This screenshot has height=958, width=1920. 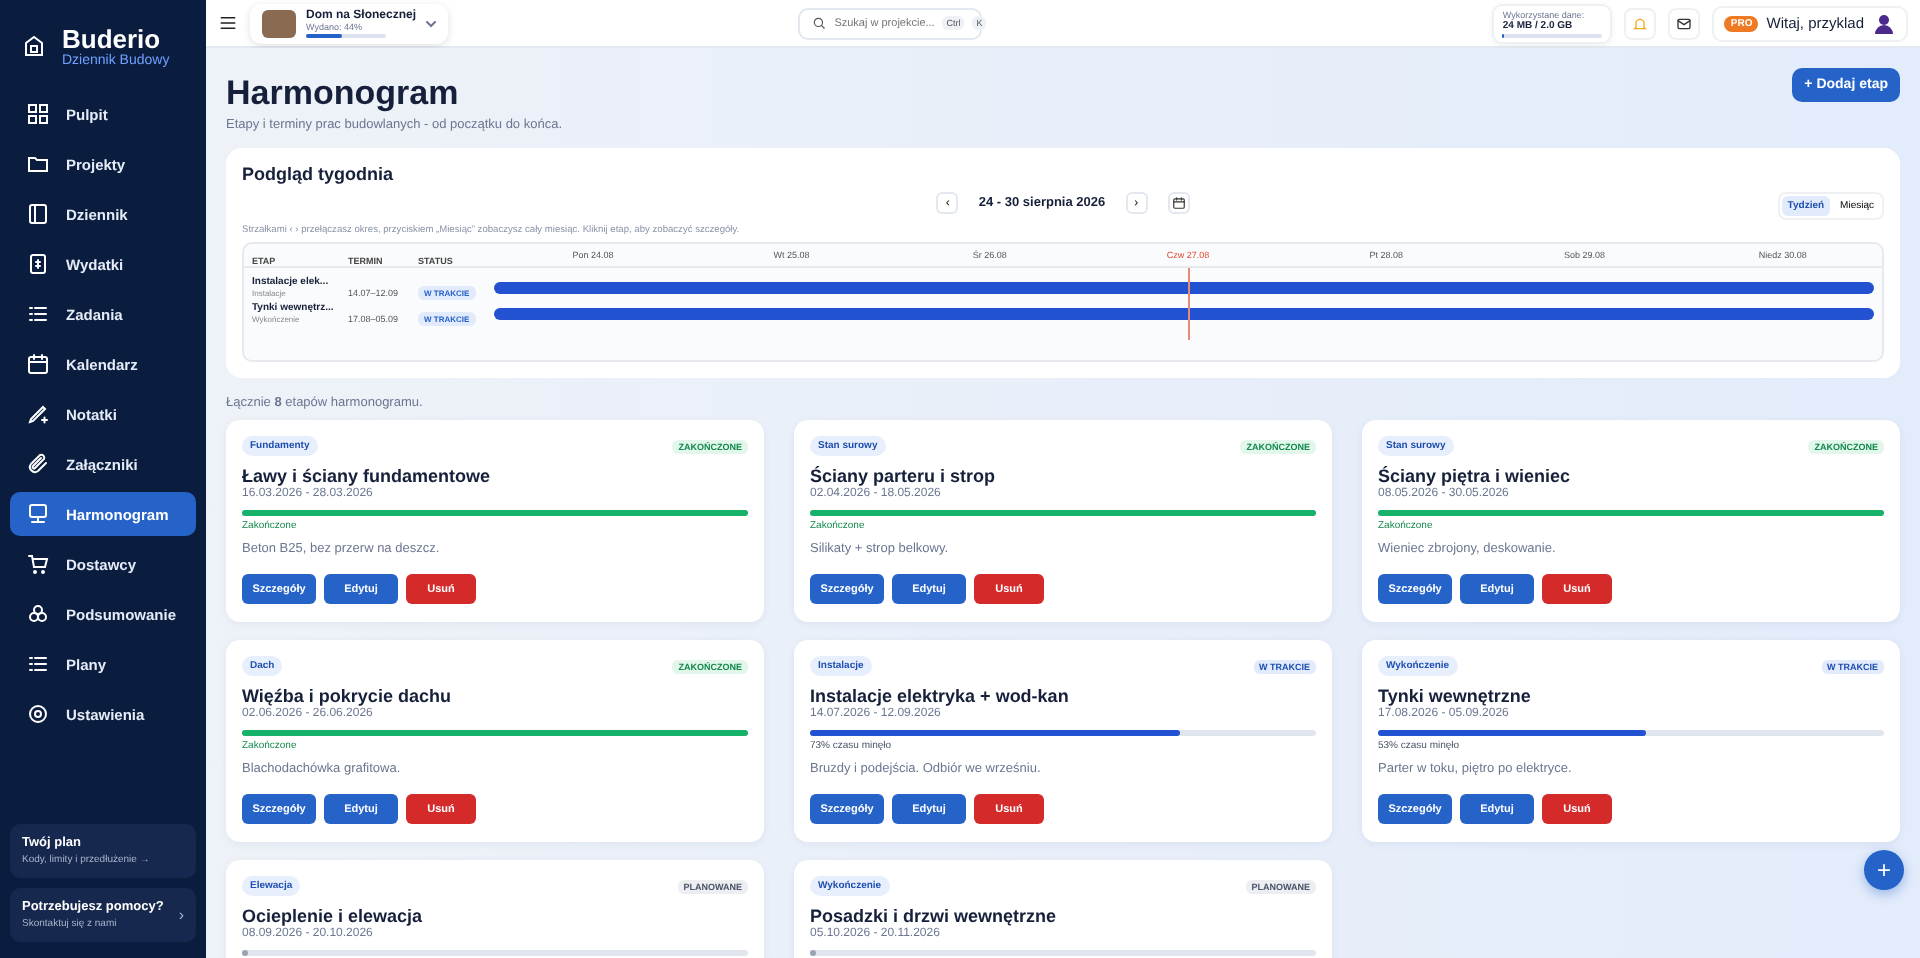 I want to click on paperclip-icon, so click(x=38, y=464).